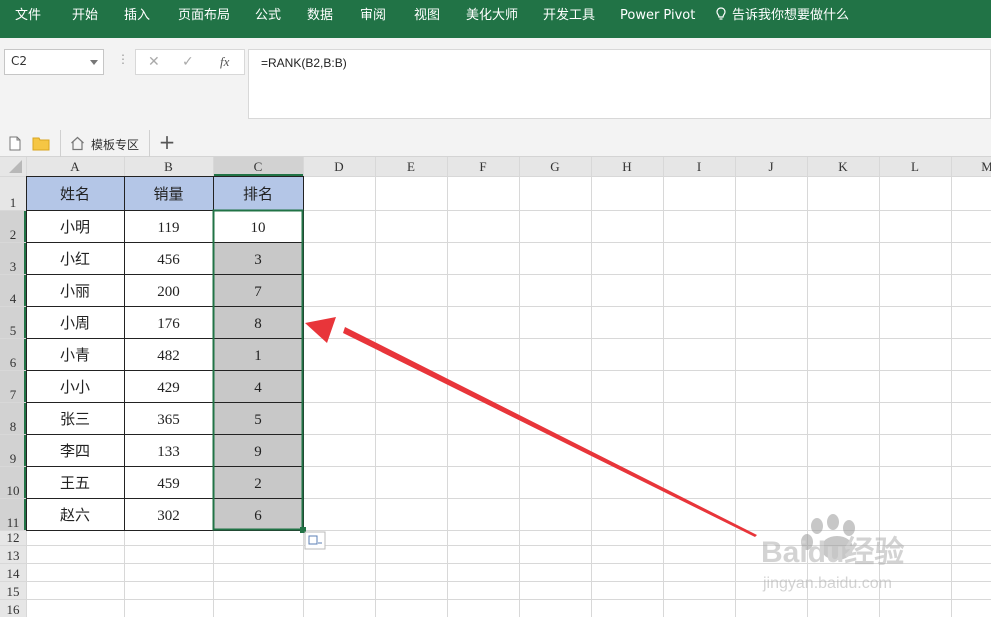 This screenshot has width=991, height=617. I want to click on cancel-icon: ✕, so click(154, 62).